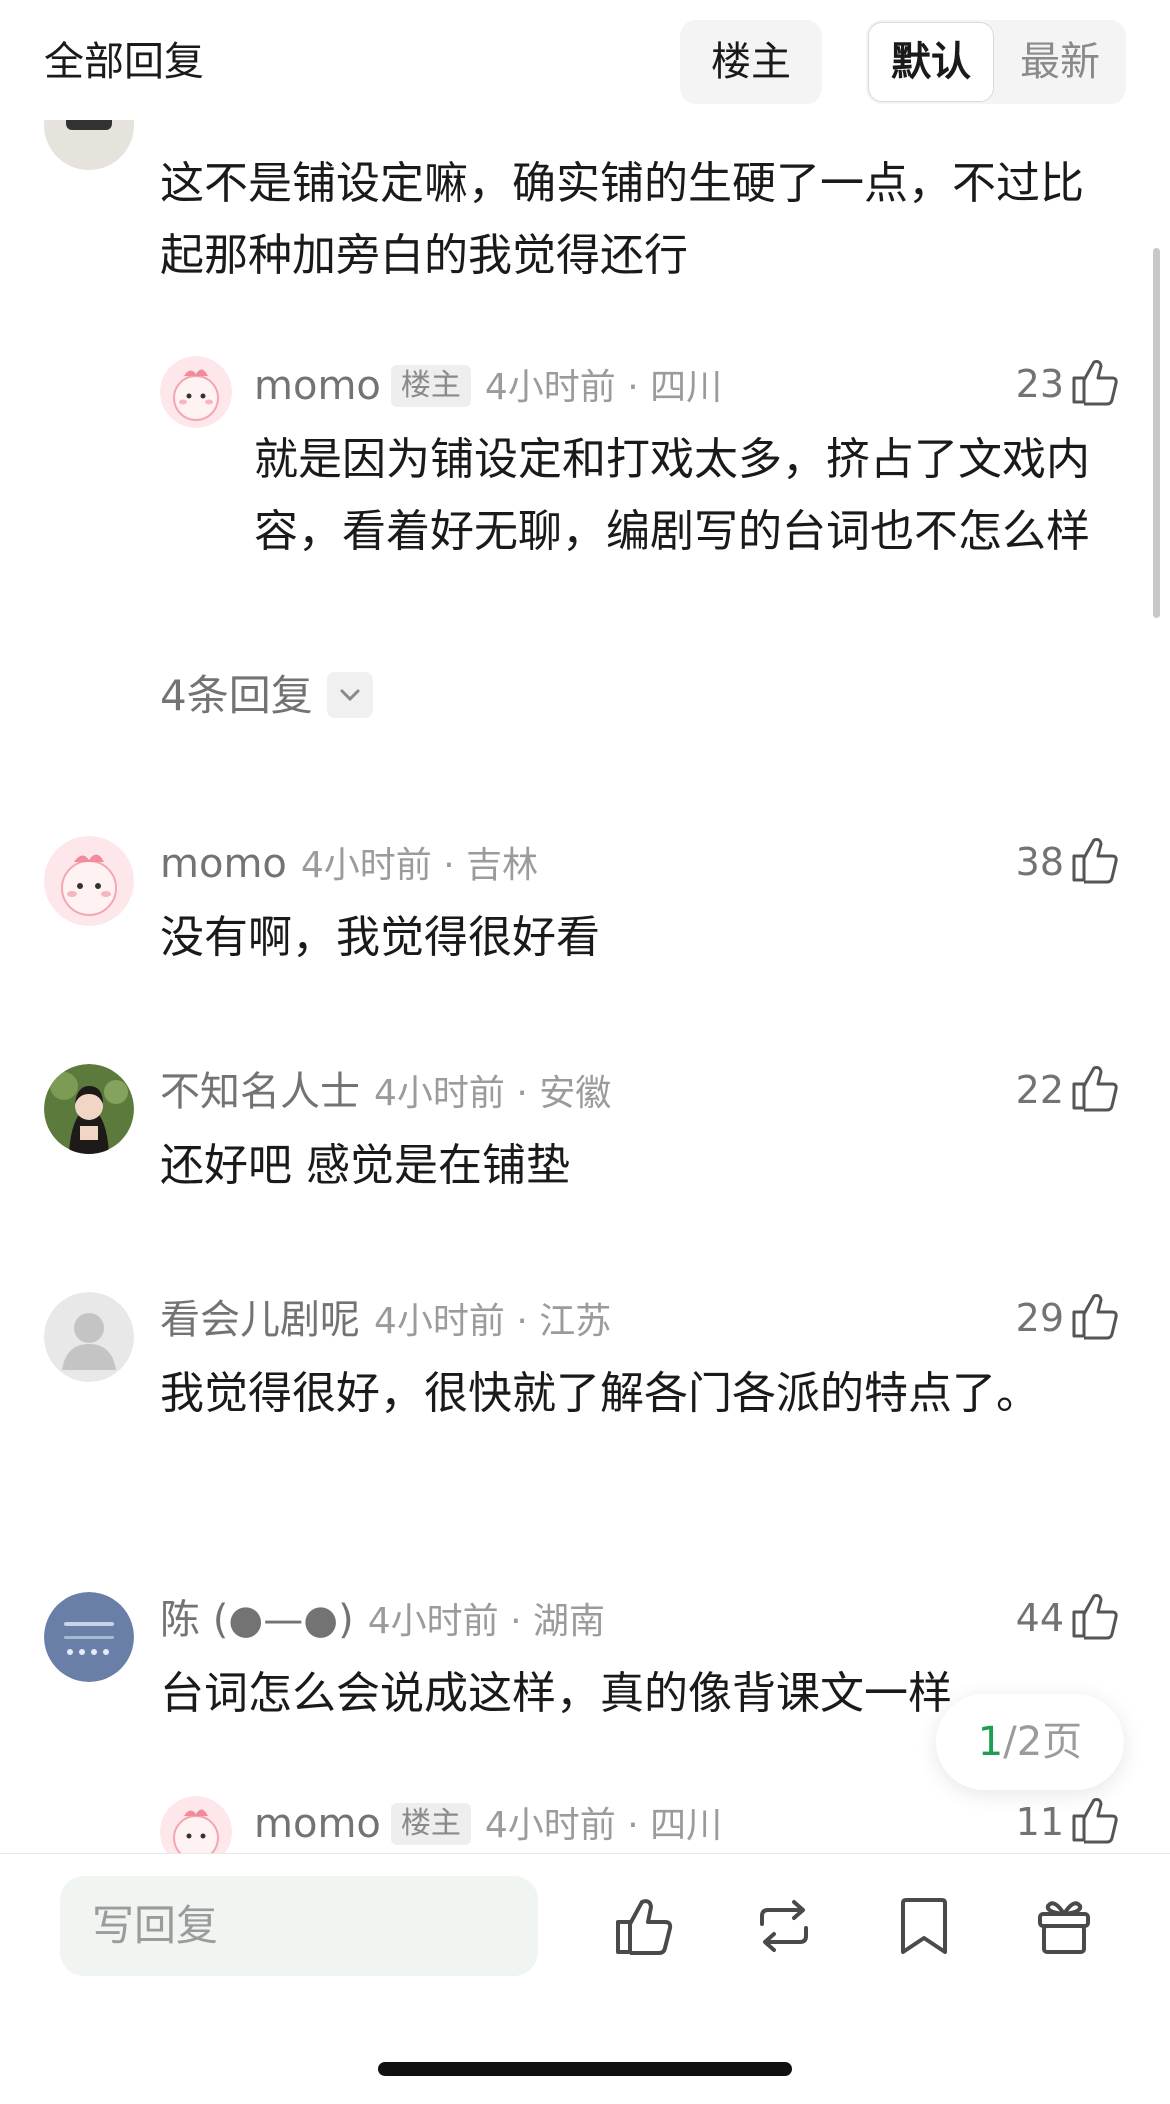 This screenshot has width=1170, height=2104. Describe the element at coordinates (585, 1978) in the screenshot. I see `bottom-action-bar: 写回复` at that location.